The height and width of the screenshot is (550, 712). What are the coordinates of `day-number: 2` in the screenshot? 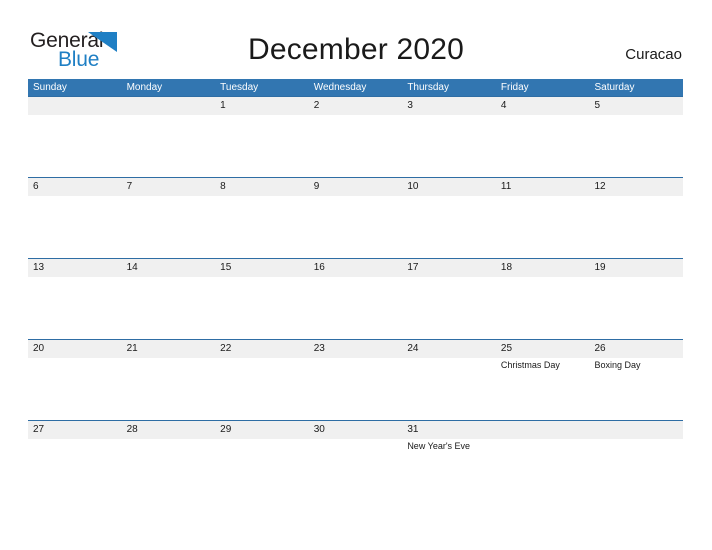 It's located at (316, 105).